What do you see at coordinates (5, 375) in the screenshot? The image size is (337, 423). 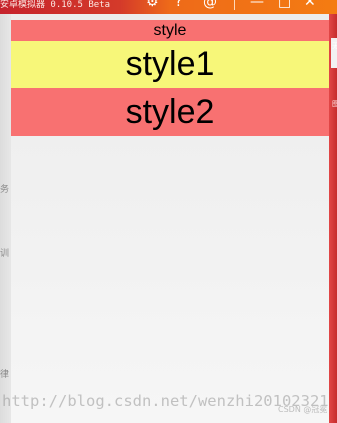 I see `left-panel-char: 律` at bounding box center [5, 375].